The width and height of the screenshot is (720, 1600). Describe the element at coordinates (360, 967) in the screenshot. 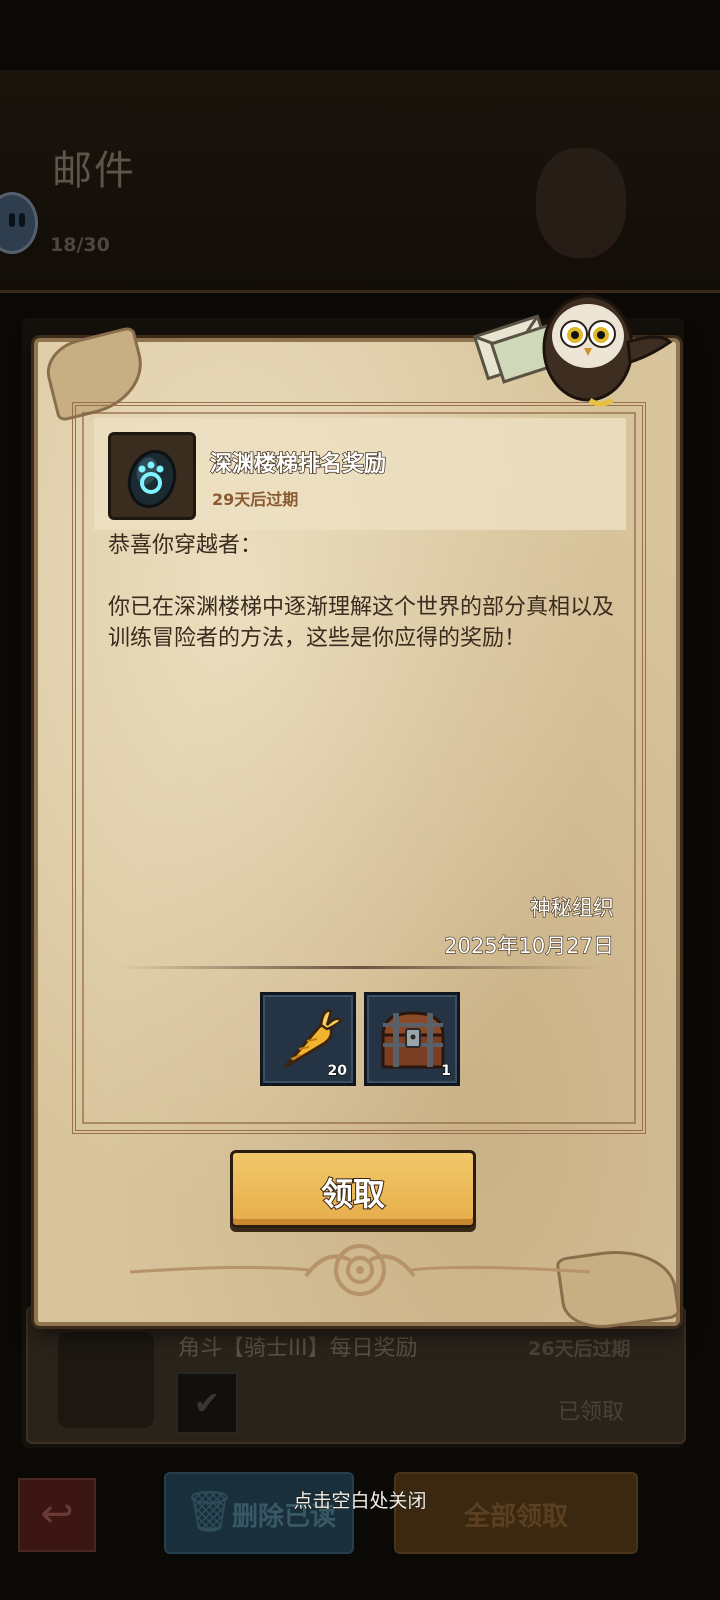

I see `divider` at that location.